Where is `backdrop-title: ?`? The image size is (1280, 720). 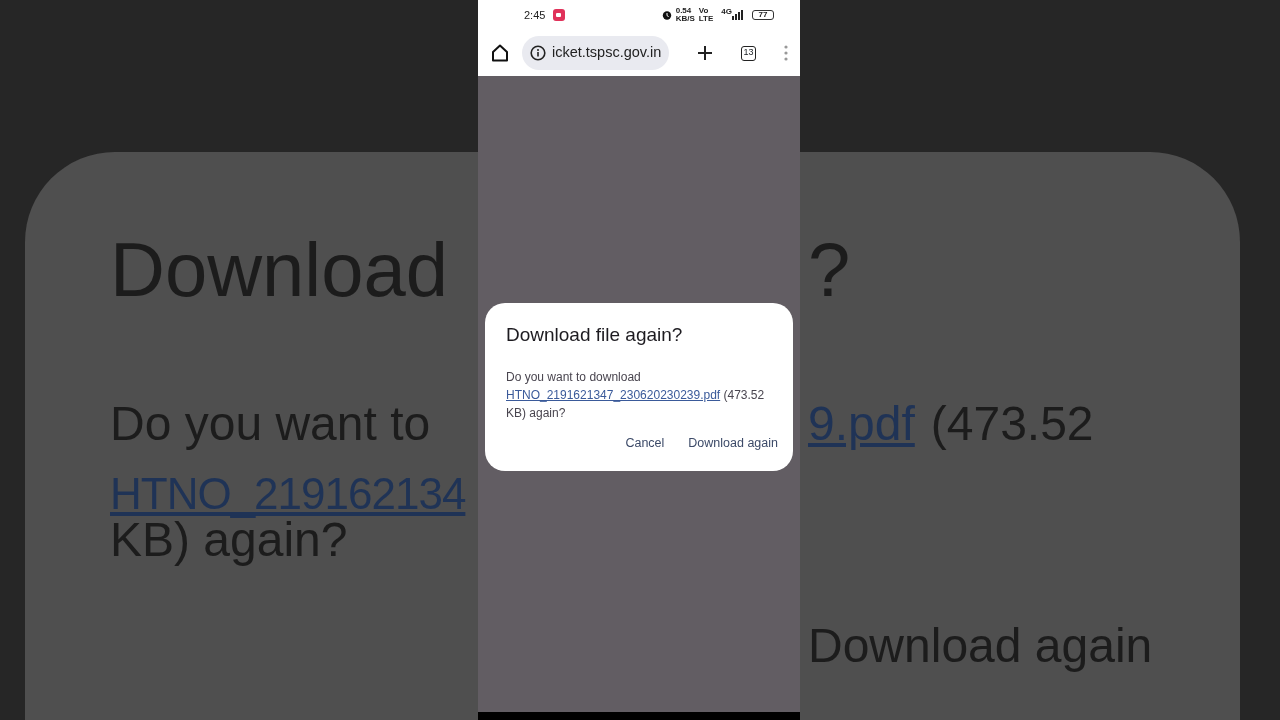
backdrop-title: ? is located at coordinates (829, 270).